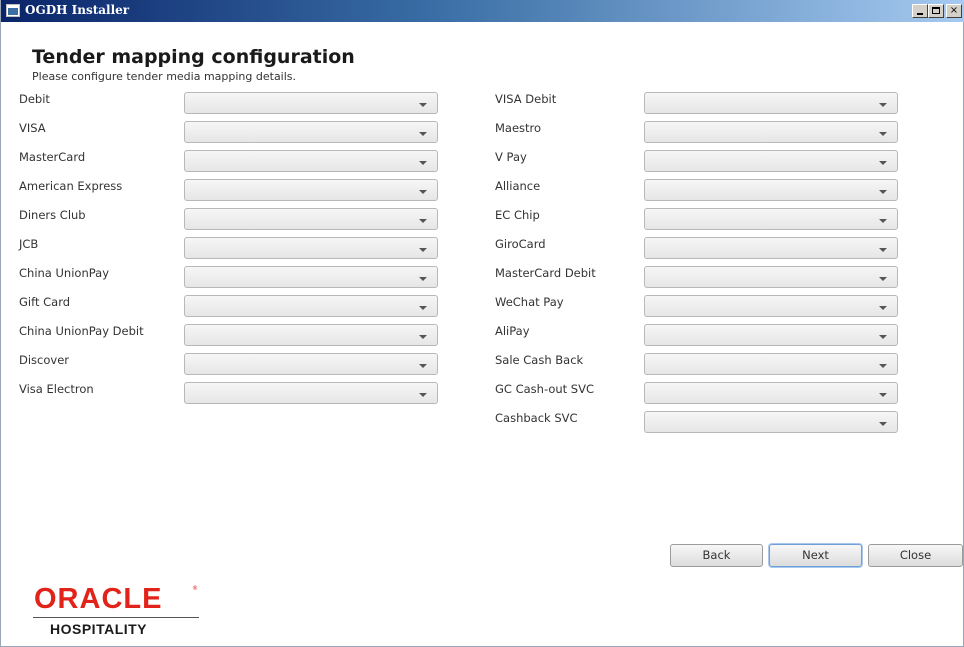 The height and width of the screenshot is (647, 964). What do you see at coordinates (311, 306) in the screenshot?
I see `tender-select-gift-card` at bounding box center [311, 306].